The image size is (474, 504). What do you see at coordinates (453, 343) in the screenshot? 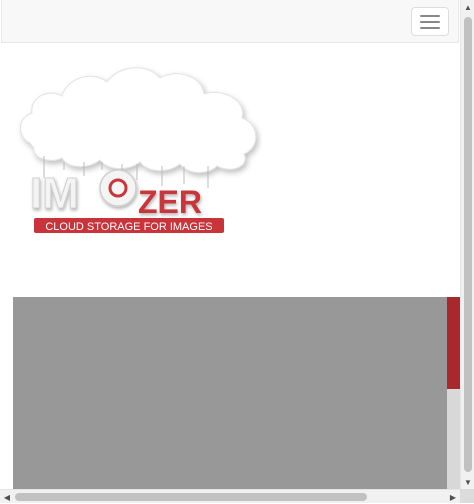
I see `banner-accent-strip` at bounding box center [453, 343].